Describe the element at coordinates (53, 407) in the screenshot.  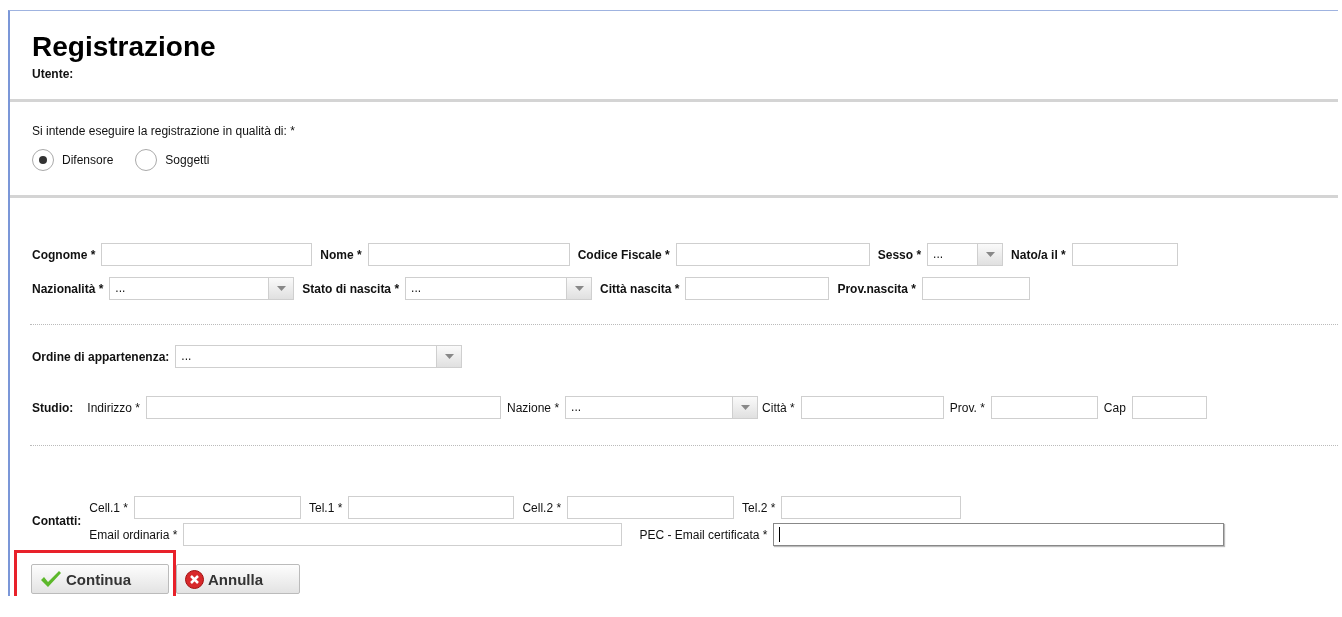
I see `section-label: Studio:` at that location.